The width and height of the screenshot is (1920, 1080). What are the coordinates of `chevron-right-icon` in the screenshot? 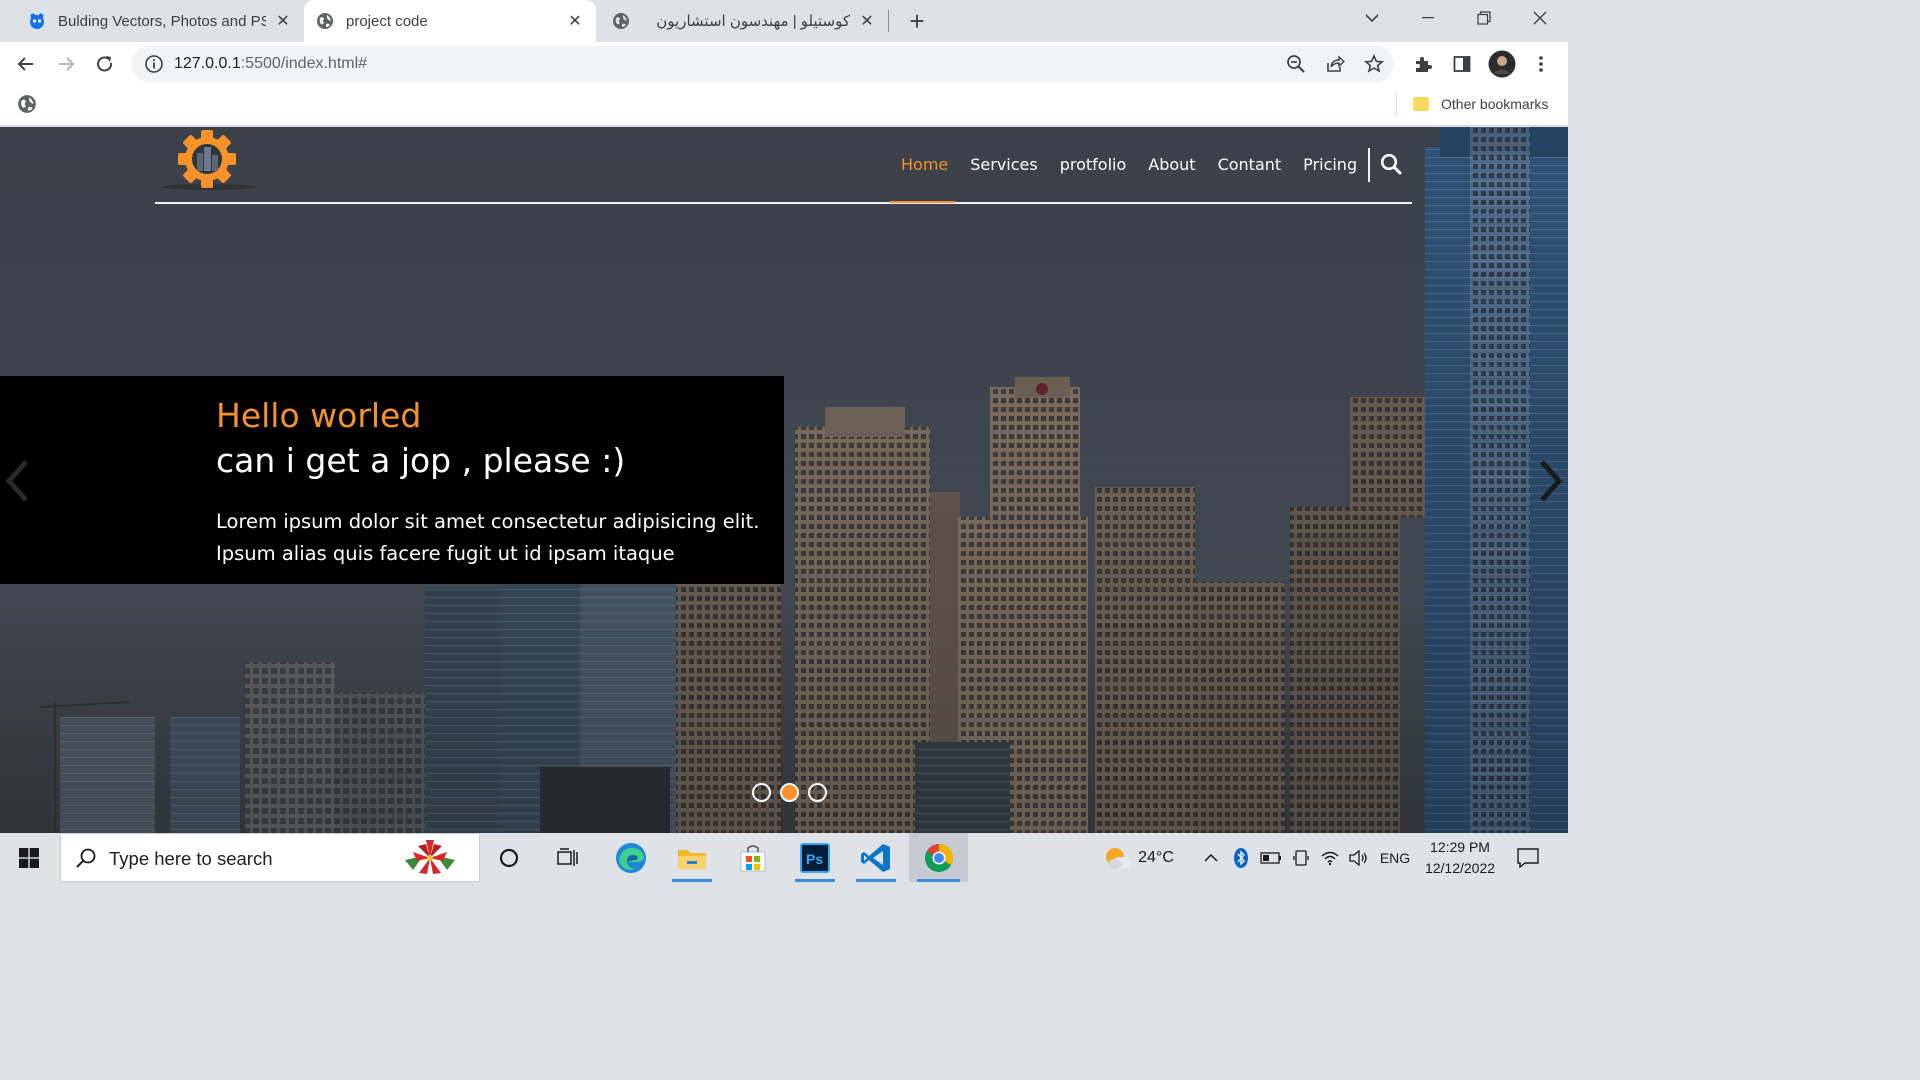 It's located at (1551, 481).